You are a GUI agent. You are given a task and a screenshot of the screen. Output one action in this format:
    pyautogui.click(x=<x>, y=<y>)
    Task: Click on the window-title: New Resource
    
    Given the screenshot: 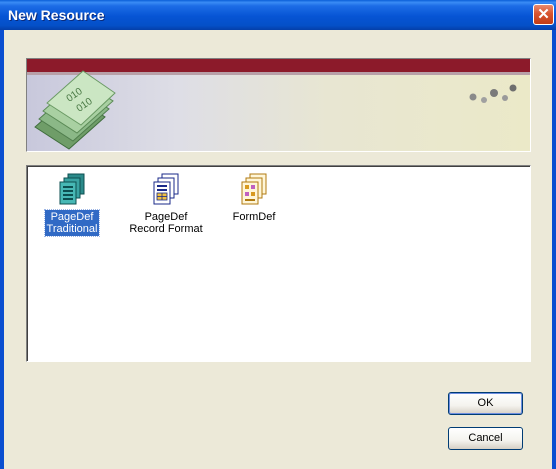 What is the action you would take?
    pyautogui.click(x=56, y=15)
    